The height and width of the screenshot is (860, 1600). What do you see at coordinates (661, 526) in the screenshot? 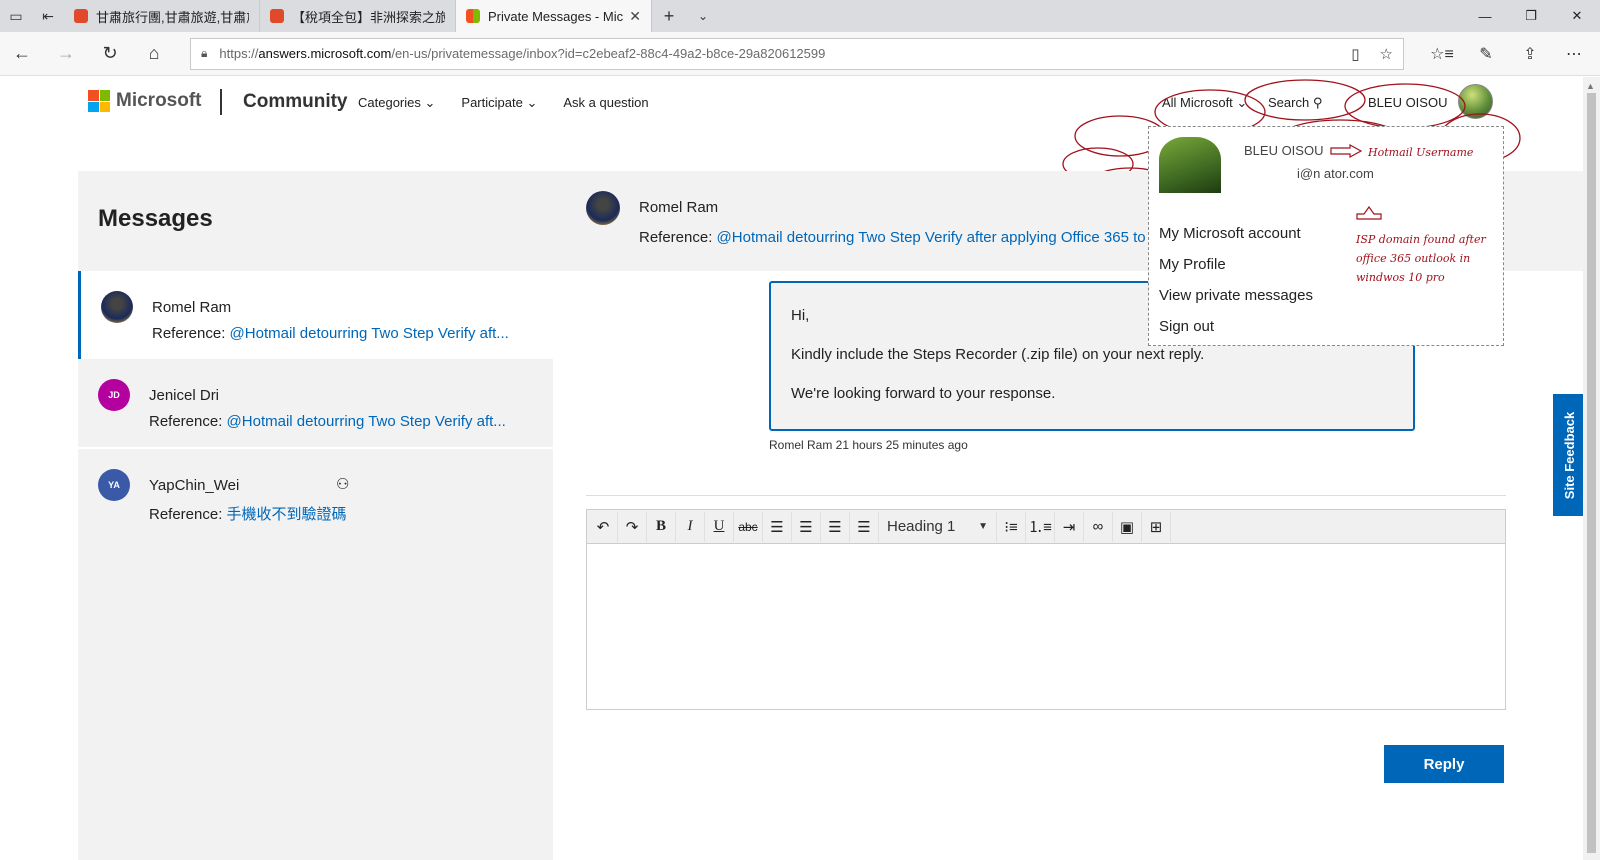
I see `bold-icon: B` at bounding box center [661, 526].